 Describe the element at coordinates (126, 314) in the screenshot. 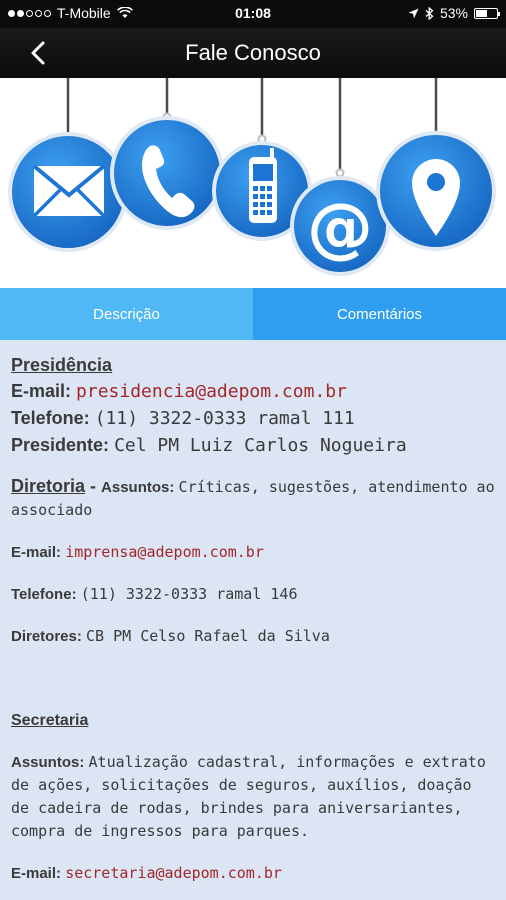

I see `tab-descricao: Descrição` at that location.